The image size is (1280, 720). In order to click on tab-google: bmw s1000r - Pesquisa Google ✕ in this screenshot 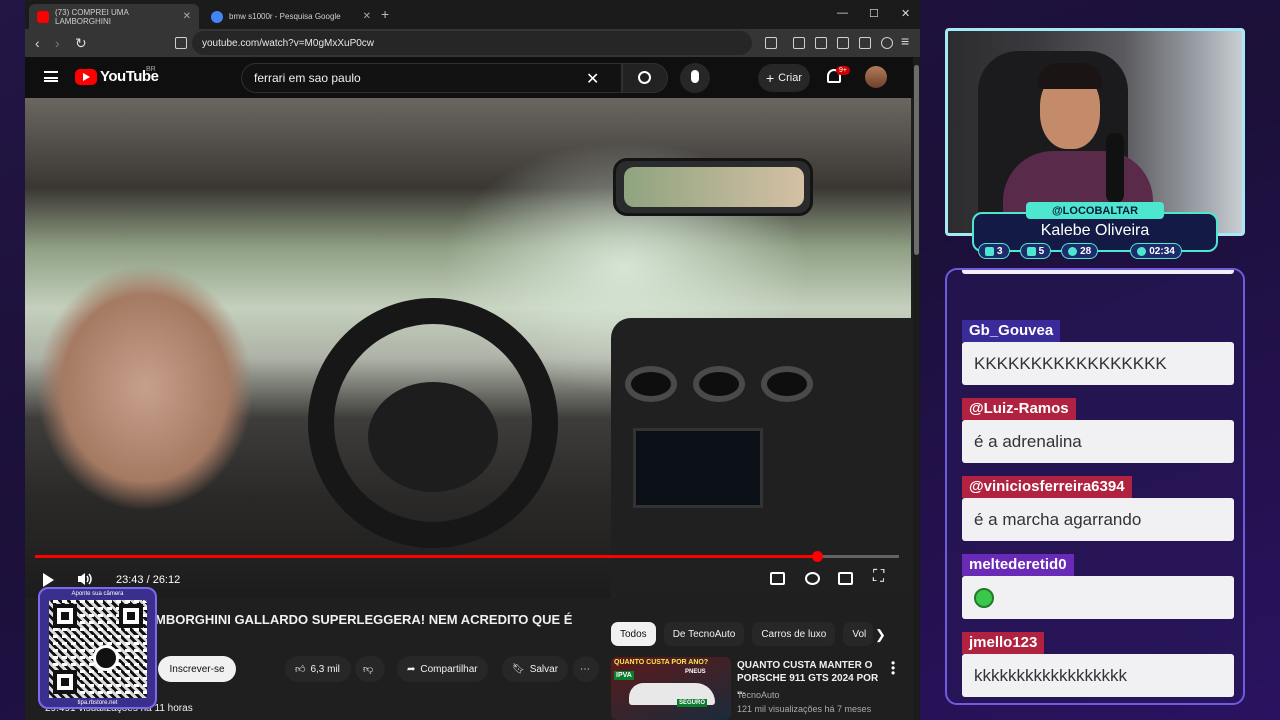, I will do `click(291, 16)`.